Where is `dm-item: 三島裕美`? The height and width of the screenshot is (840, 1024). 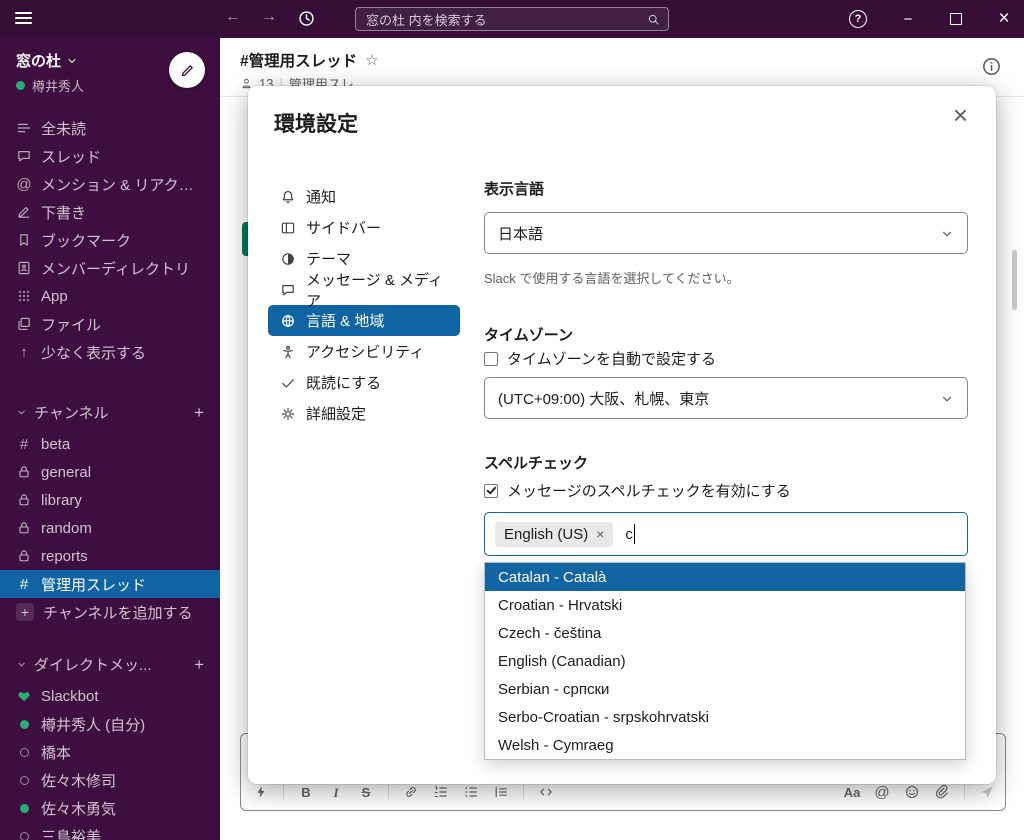 dm-item: 三島裕美 is located at coordinates (110, 831).